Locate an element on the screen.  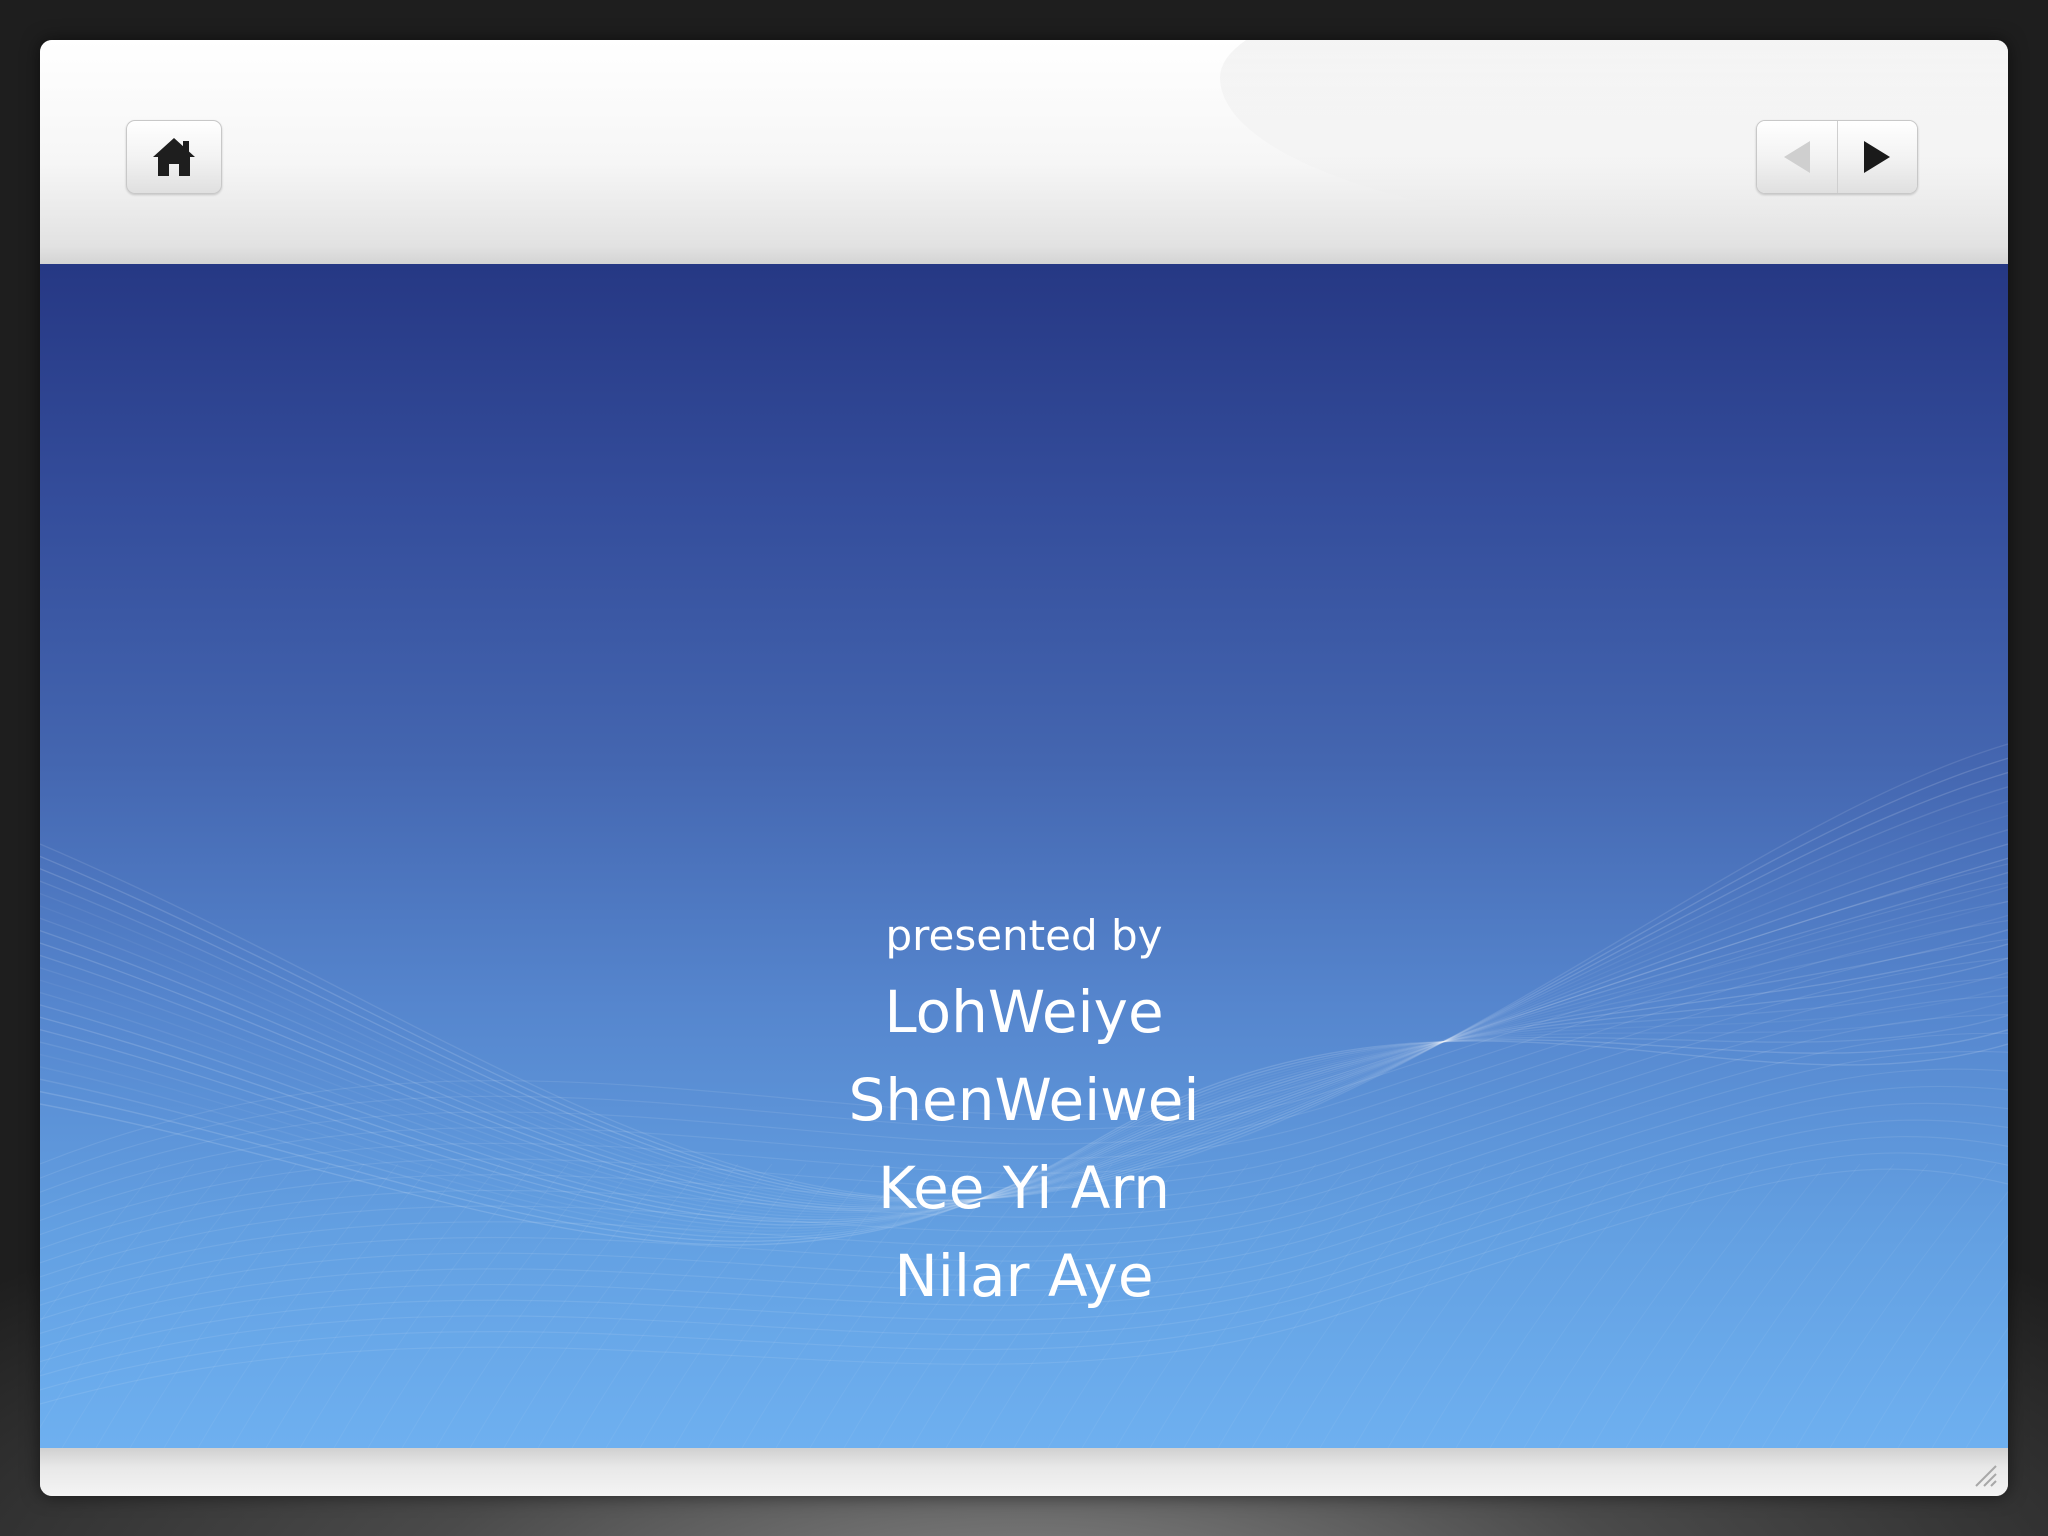
home-icon is located at coordinates (174, 157).